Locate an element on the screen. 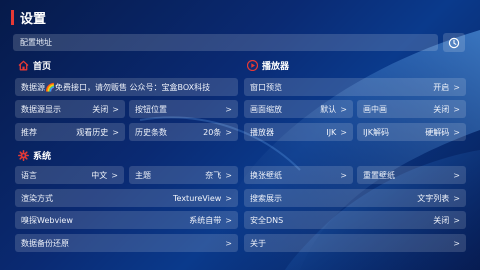 Image resolution: width=480 pixels, height=270 pixels. about-label: 关于 is located at coordinates (258, 243).